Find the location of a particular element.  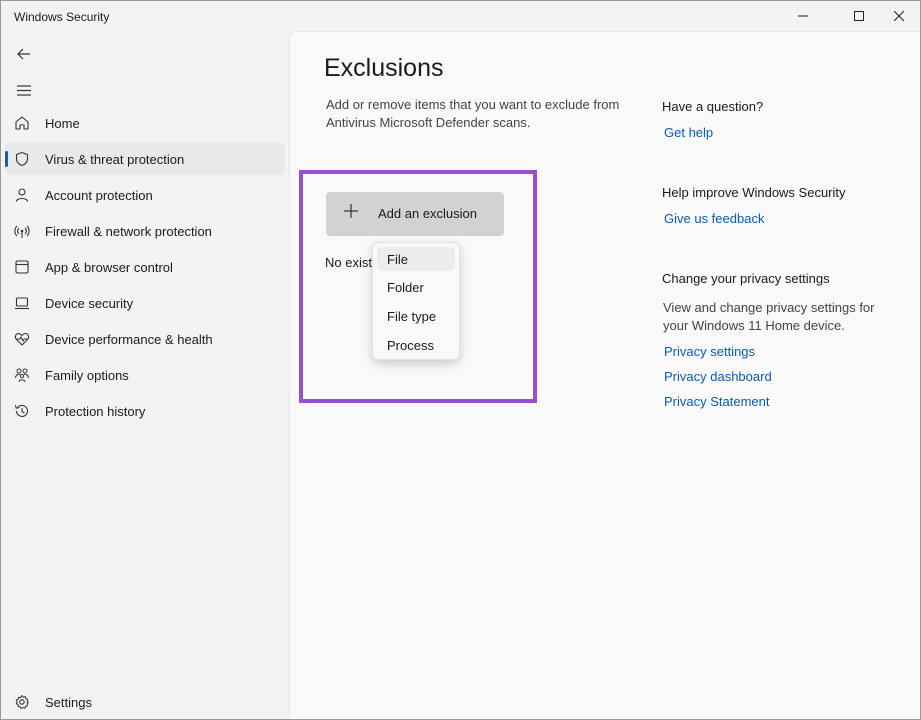

sidebar-item-settings: Settings is located at coordinates (145, 702).